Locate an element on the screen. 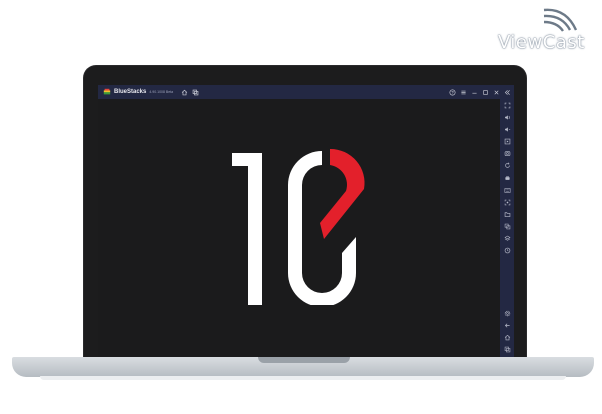 The image size is (602, 414). multi-instance-icon is located at coordinates (195, 92).